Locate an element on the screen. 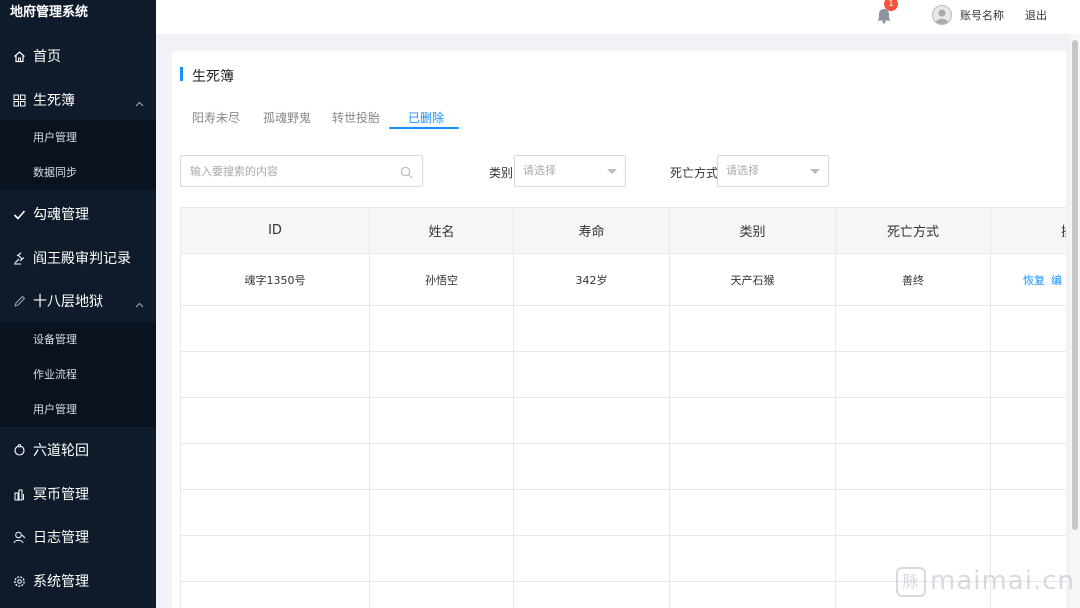 The image size is (1080, 608). cell-category: 天产石猴 is located at coordinates (752, 279).